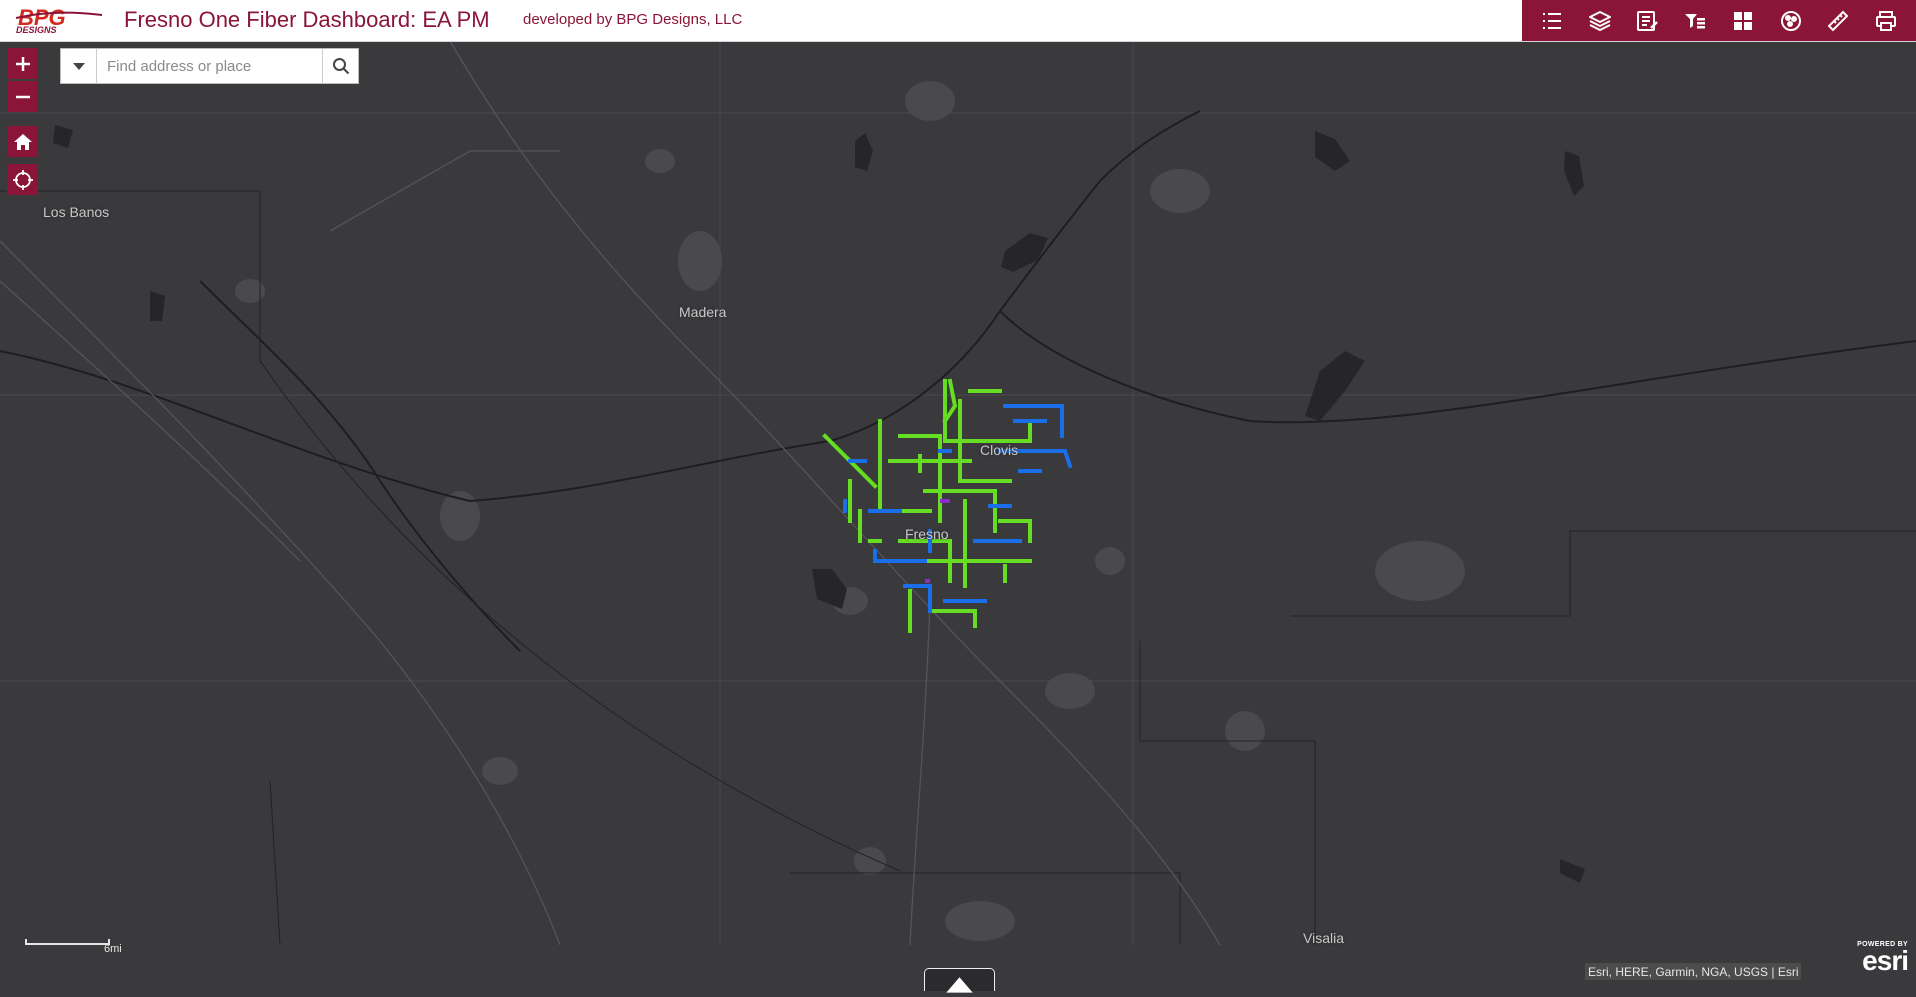  Describe the element at coordinates (703, 312) in the screenshot. I see `map-label-madera: Madera` at that location.